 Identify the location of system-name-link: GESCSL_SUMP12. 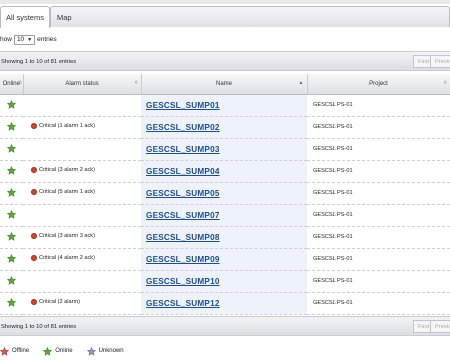
(183, 303).